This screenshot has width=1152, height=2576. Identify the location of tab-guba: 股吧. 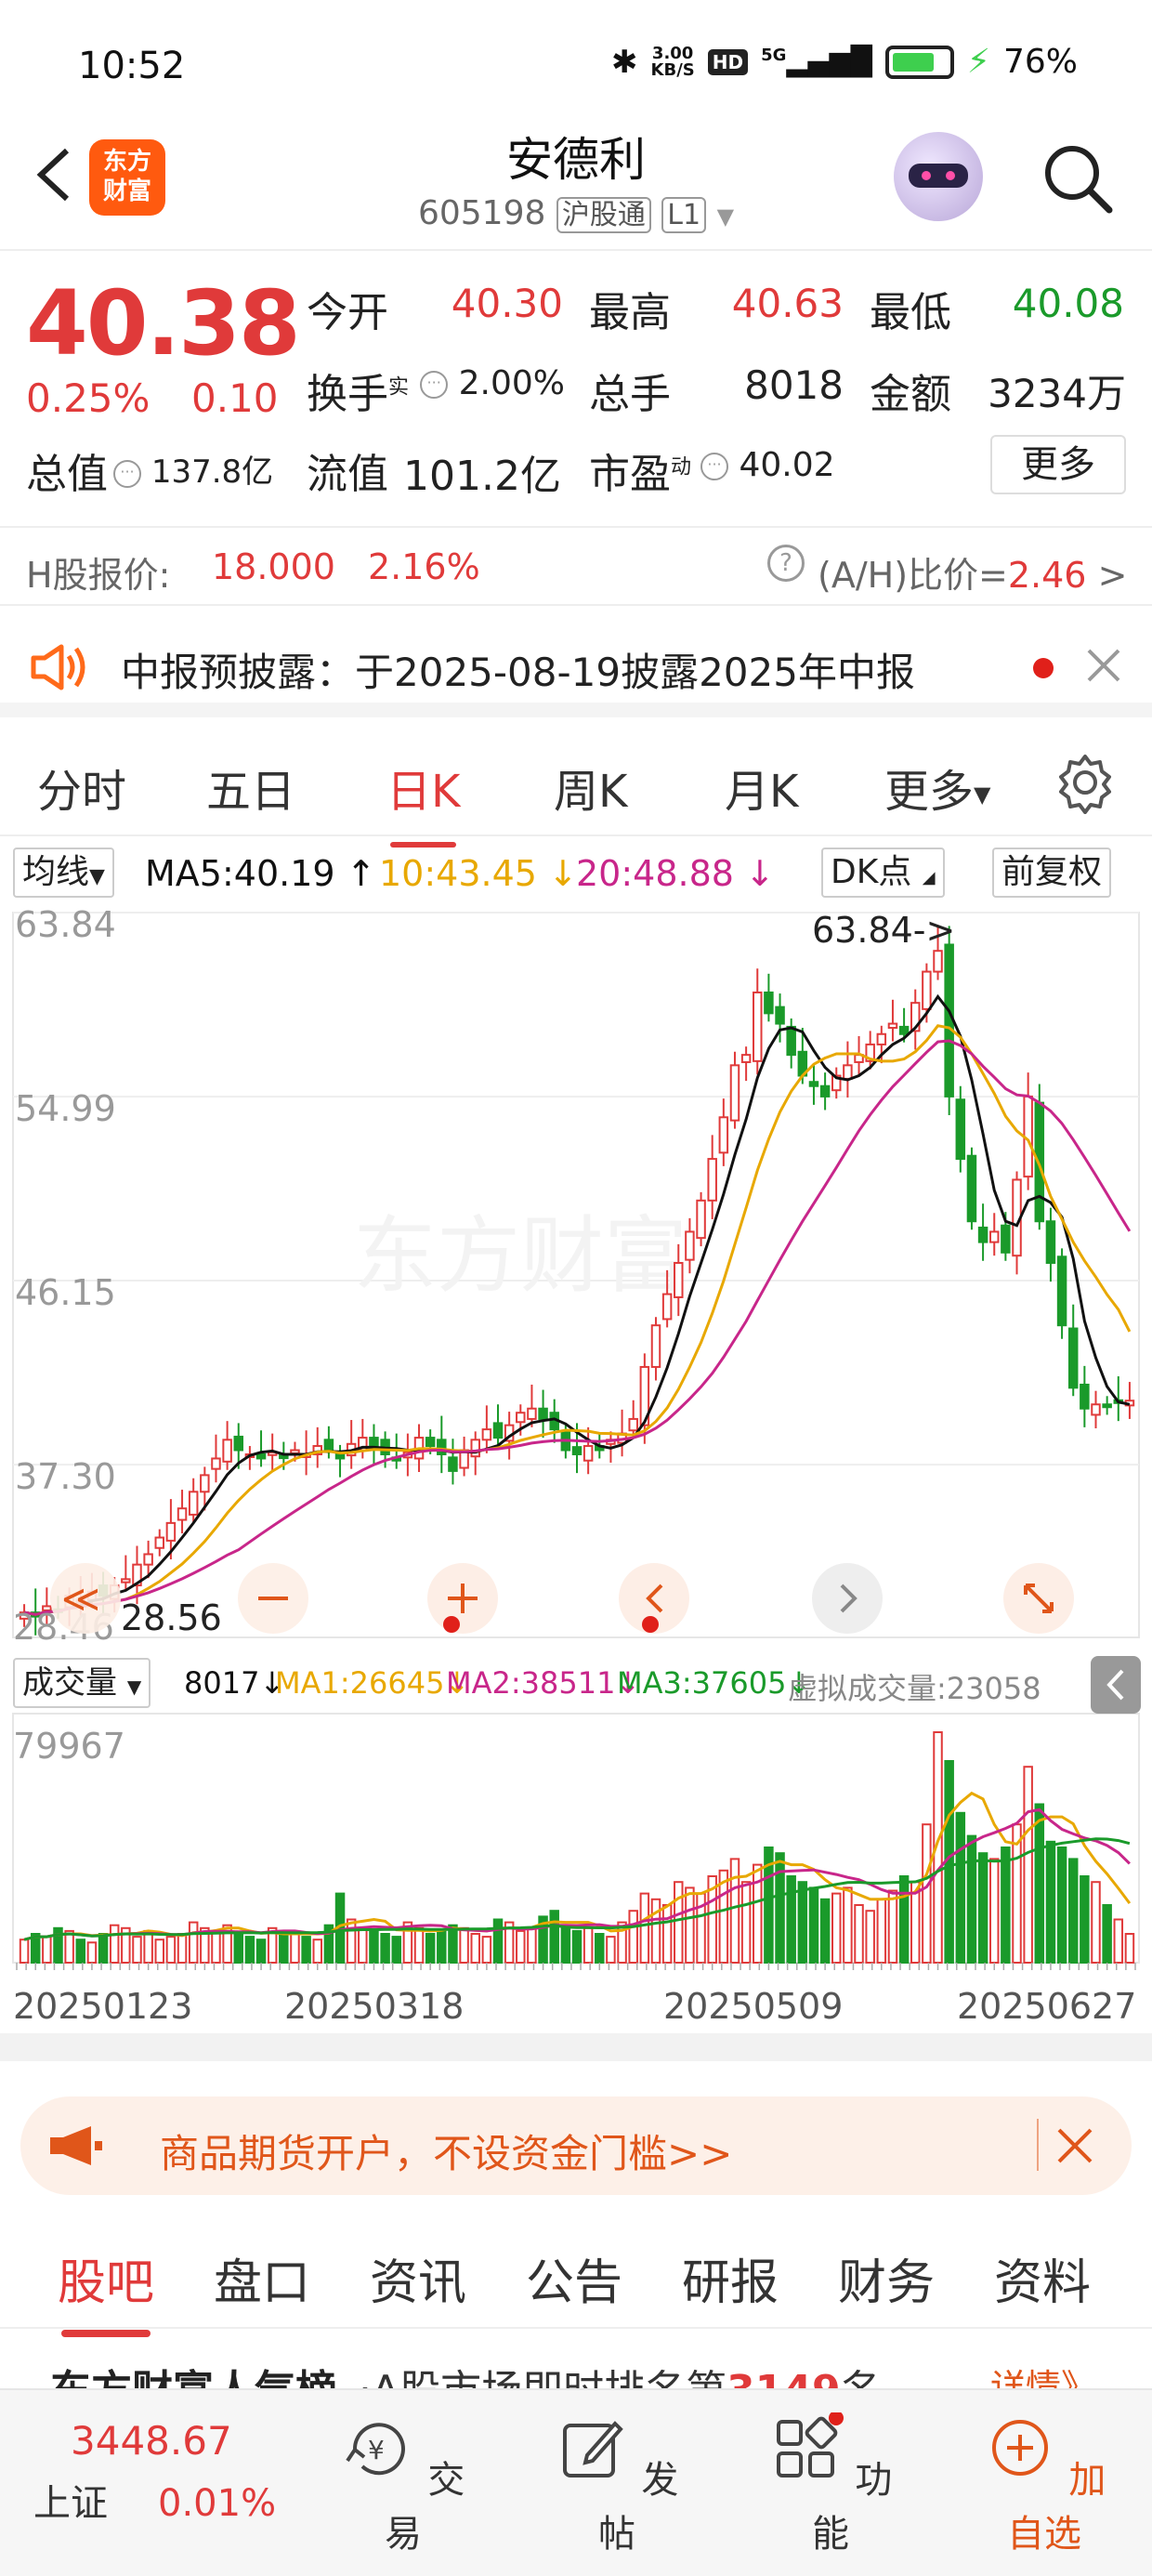
(106, 2290).